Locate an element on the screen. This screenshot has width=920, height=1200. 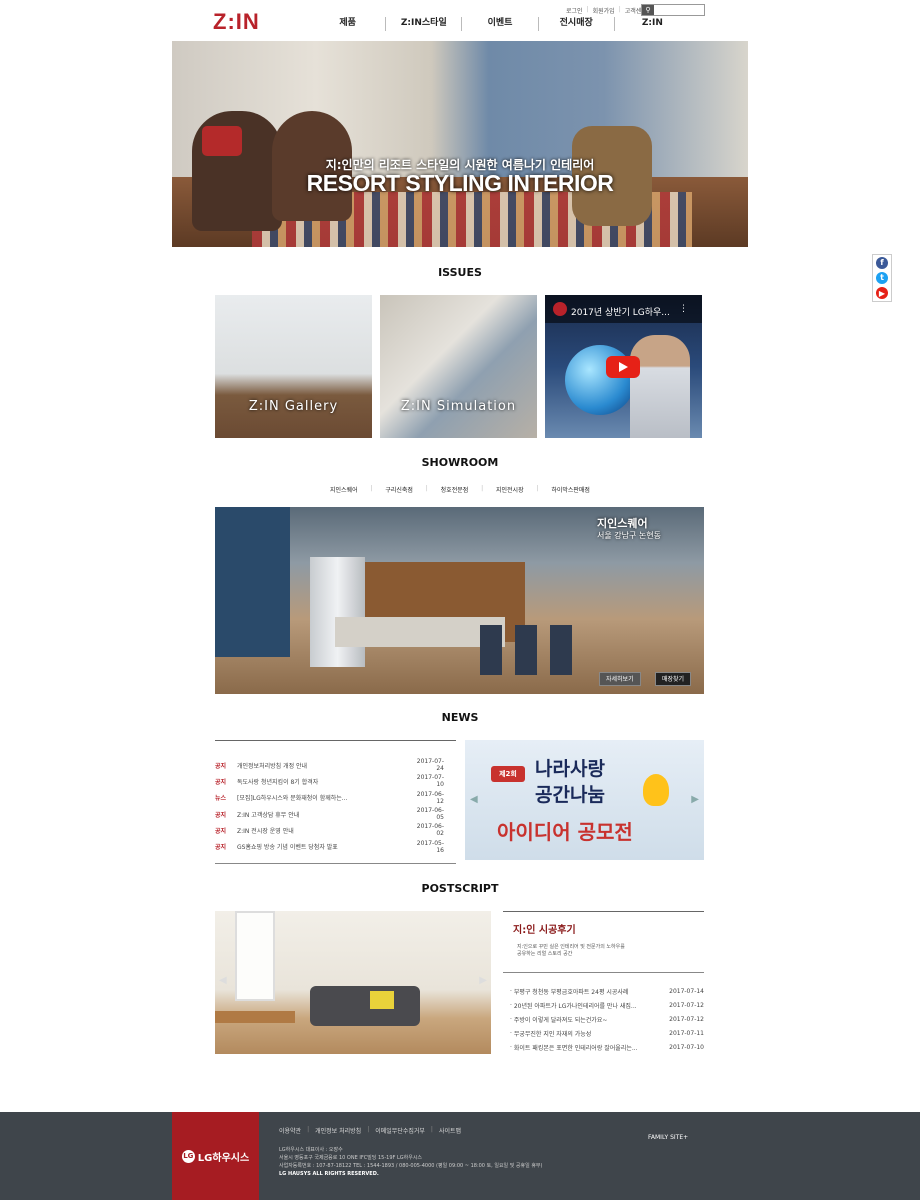
postscript-row: · 화이트 패킹본은 포면한 인테리어랑 잘어울리는... 2017-07-10 is located at coordinates (607, 1047).